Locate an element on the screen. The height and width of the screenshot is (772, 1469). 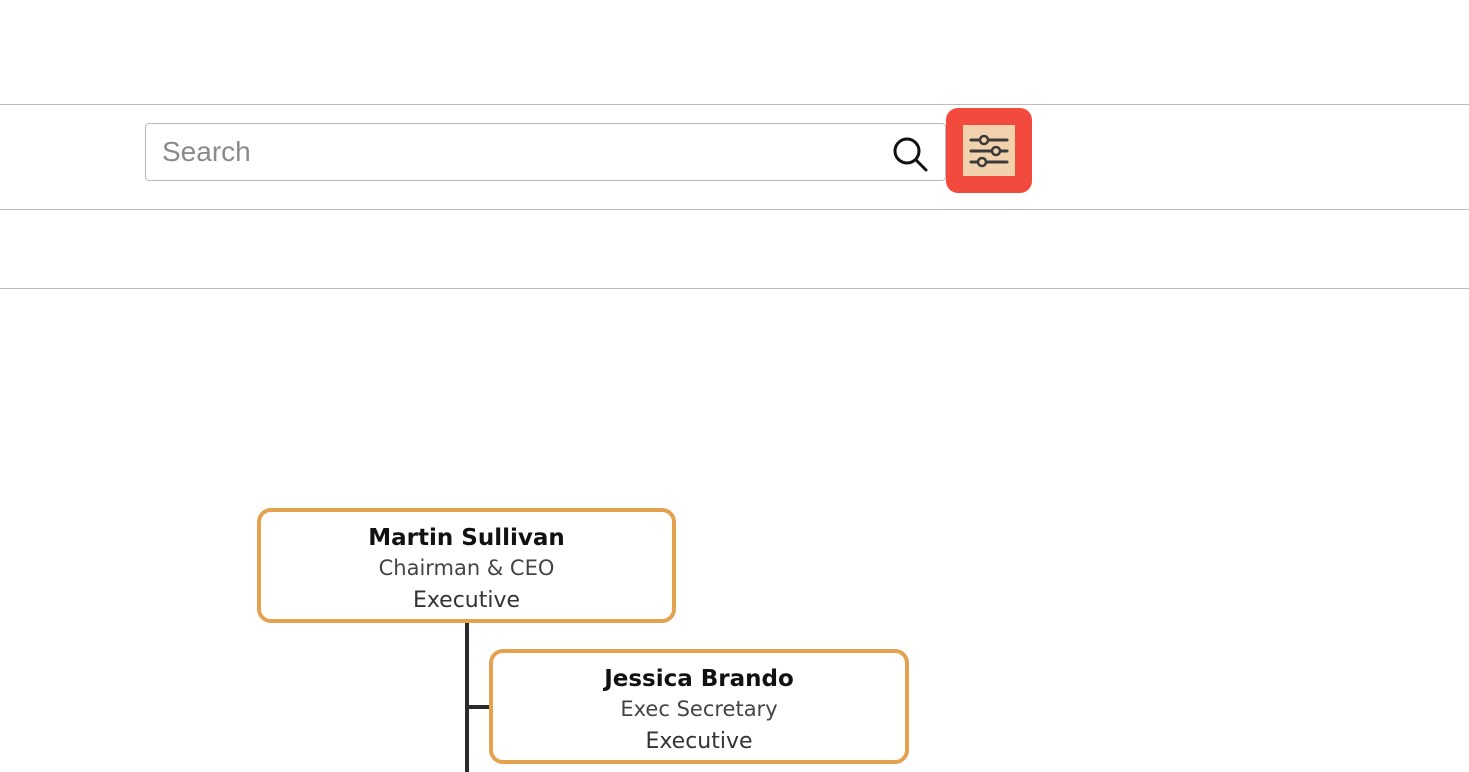
node-title: Exec Secretary is located at coordinates (699, 709).